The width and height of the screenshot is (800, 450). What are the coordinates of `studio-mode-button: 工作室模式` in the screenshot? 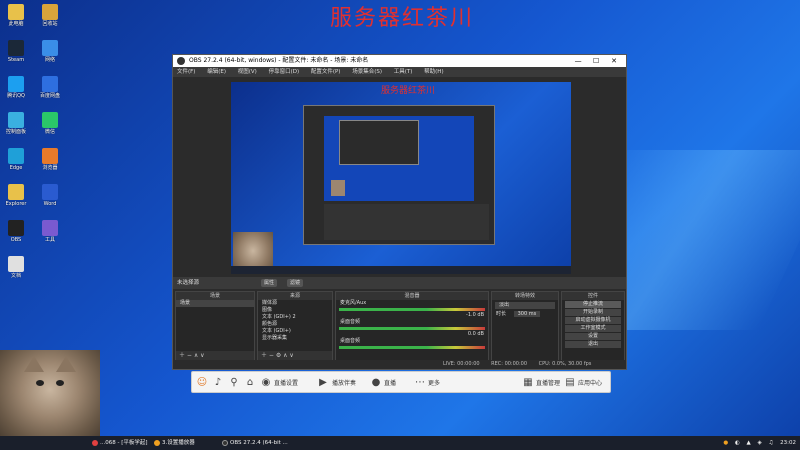 It's located at (593, 328).